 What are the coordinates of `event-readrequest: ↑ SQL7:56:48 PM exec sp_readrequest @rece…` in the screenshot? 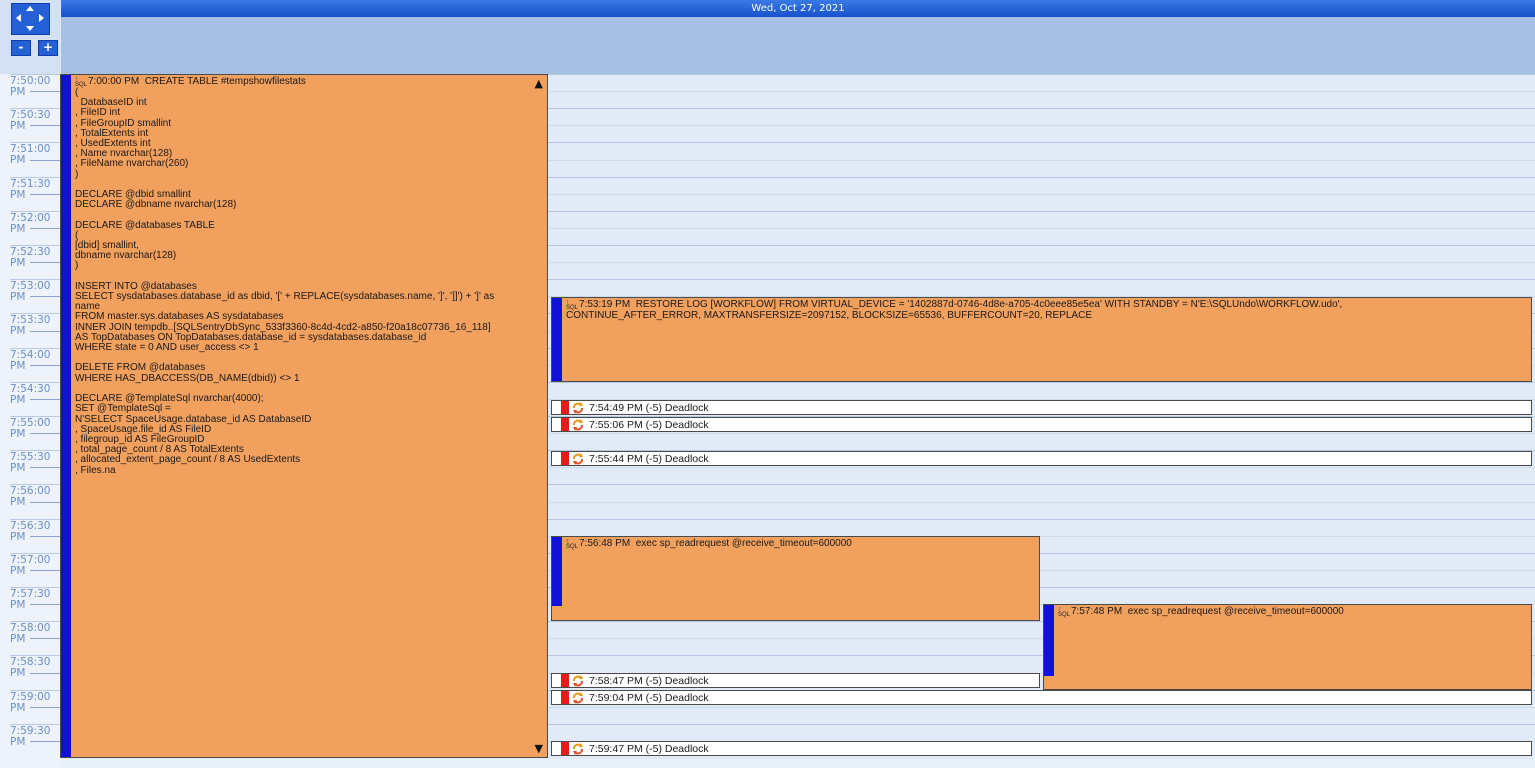 It's located at (795, 578).